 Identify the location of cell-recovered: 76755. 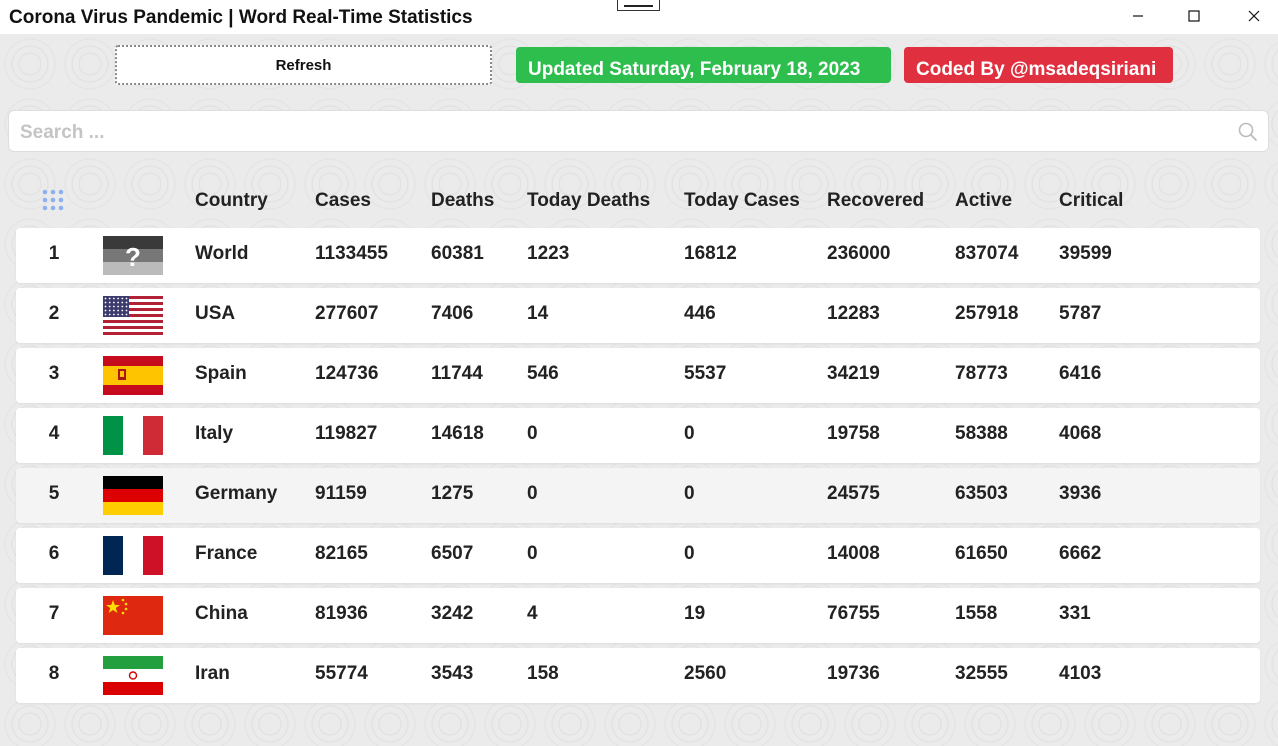
(853, 613).